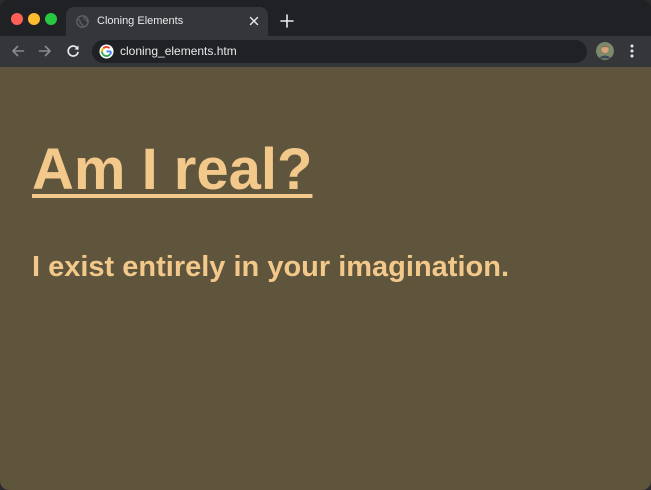  I want to click on address-bar: cloning_elements.htm, so click(339, 51).